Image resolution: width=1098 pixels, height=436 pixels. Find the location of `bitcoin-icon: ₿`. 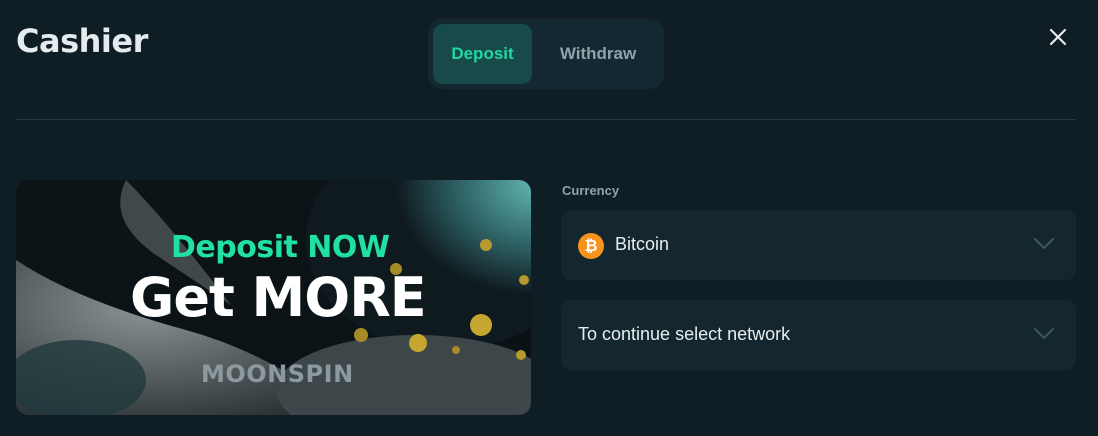

bitcoin-icon: ₿ is located at coordinates (591, 246).